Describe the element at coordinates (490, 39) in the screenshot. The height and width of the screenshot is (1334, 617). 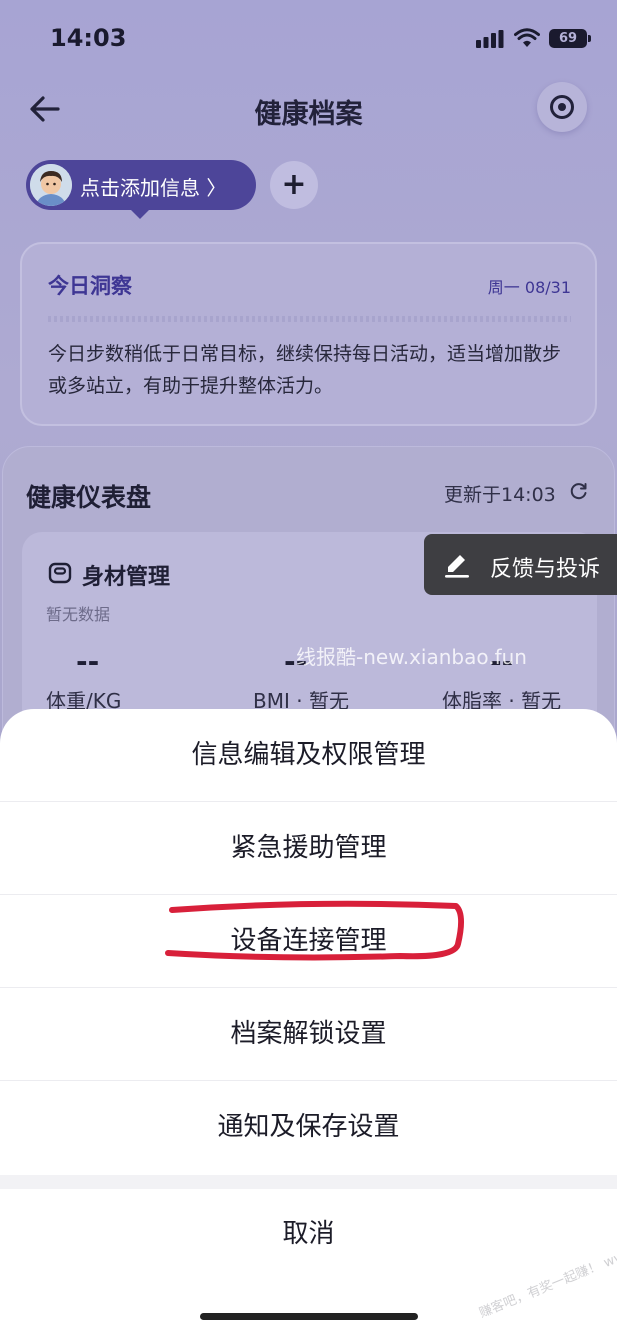
I see `cellular-signal-icon` at that location.